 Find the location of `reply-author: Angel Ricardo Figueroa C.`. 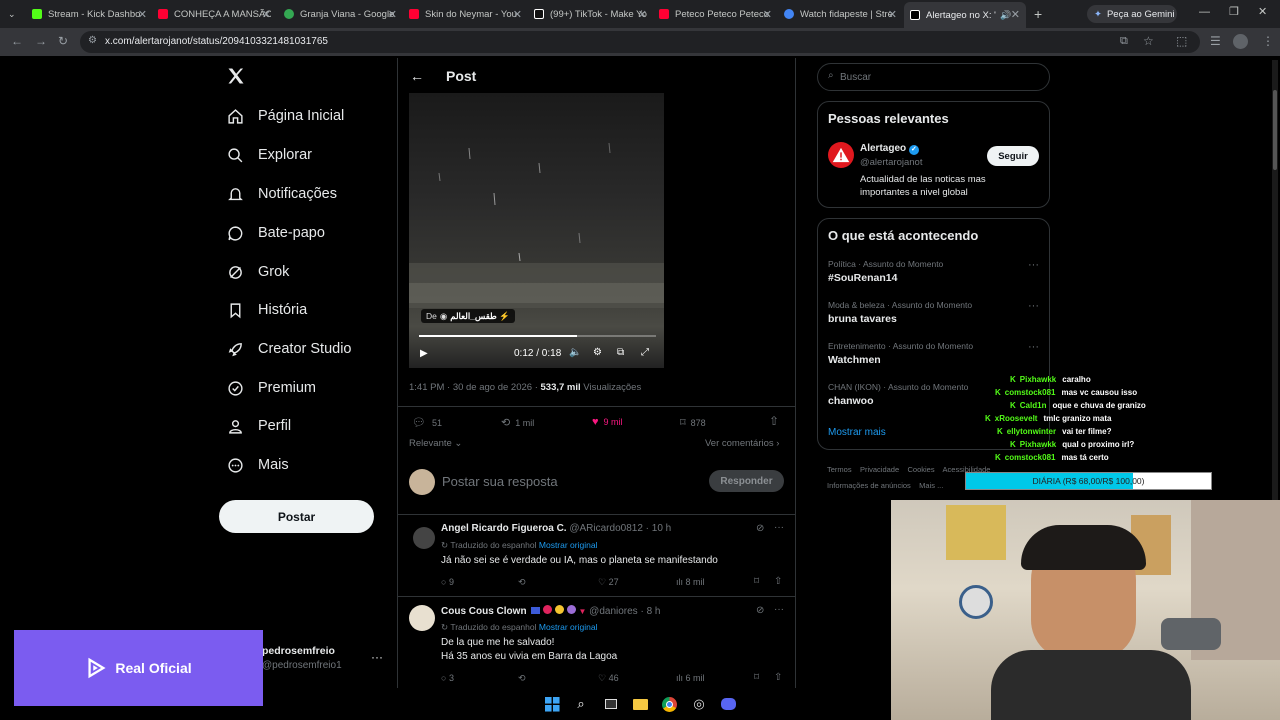

reply-author: Angel Ricardo Figueroa C. is located at coordinates (504, 528).